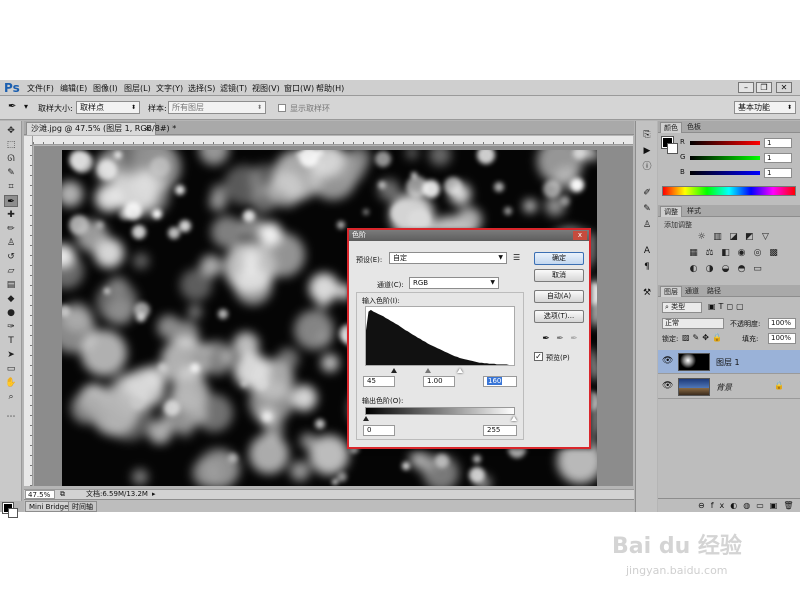  Describe the element at coordinates (366, 418) in the screenshot. I see `output-black-slider` at that location.